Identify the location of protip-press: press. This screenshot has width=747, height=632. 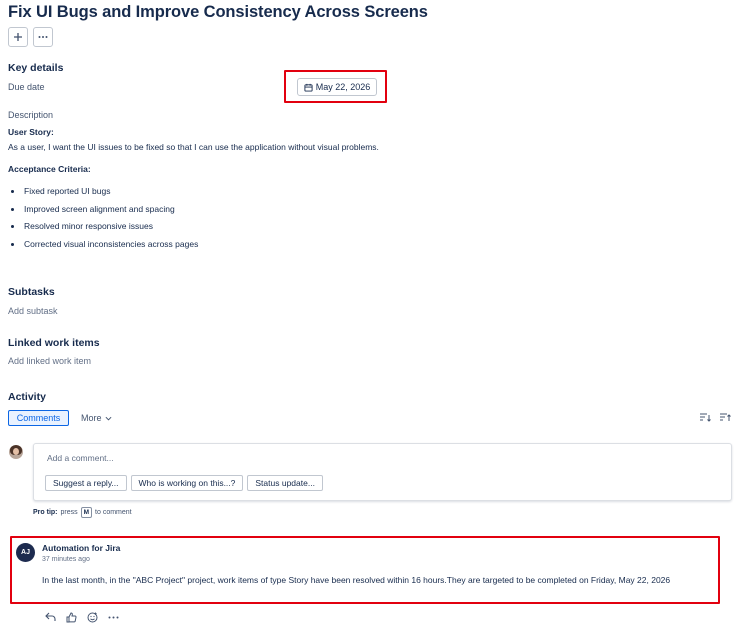
(69, 512).